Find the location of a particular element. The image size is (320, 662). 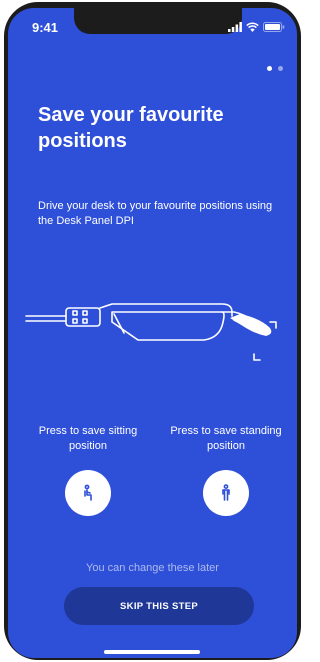

change-later-note: You can change these later is located at coordinates (152, 568).